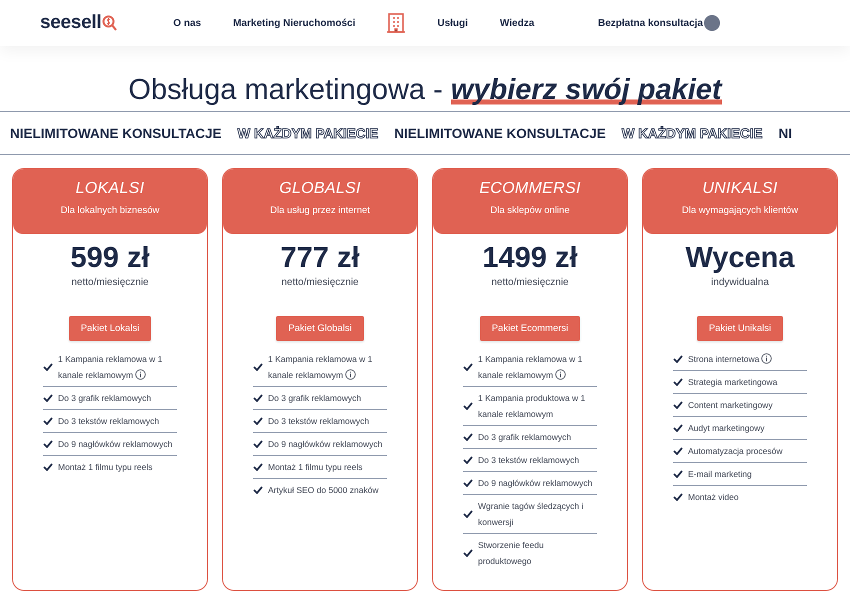 The width and height of the screenshot is (850, 610). What do you see at coordinates (187, 23) in the screenshot?
I see `nav-link: O nas` at bounding box center [187, 23].